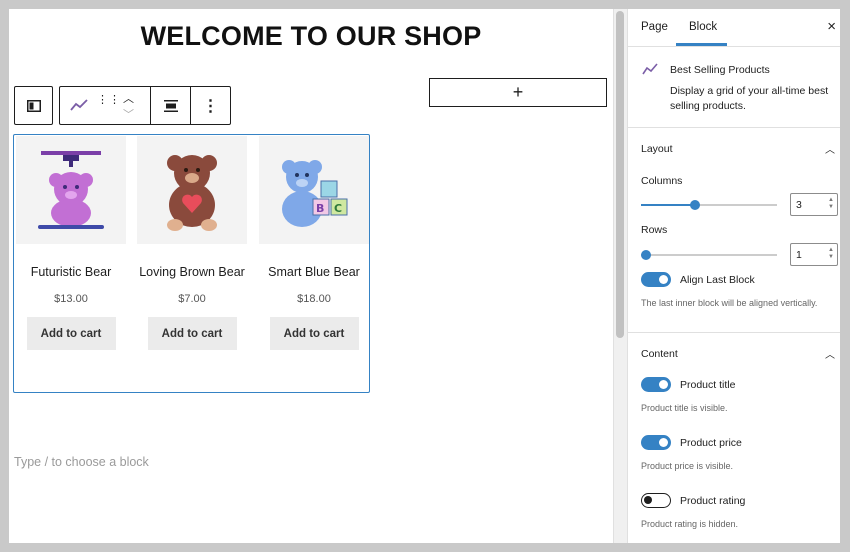 The height and width of the screenshot is (552, 850). Describe the element at coordinates (709, 205) in the screenshot. I see `columns-slider` at that location.